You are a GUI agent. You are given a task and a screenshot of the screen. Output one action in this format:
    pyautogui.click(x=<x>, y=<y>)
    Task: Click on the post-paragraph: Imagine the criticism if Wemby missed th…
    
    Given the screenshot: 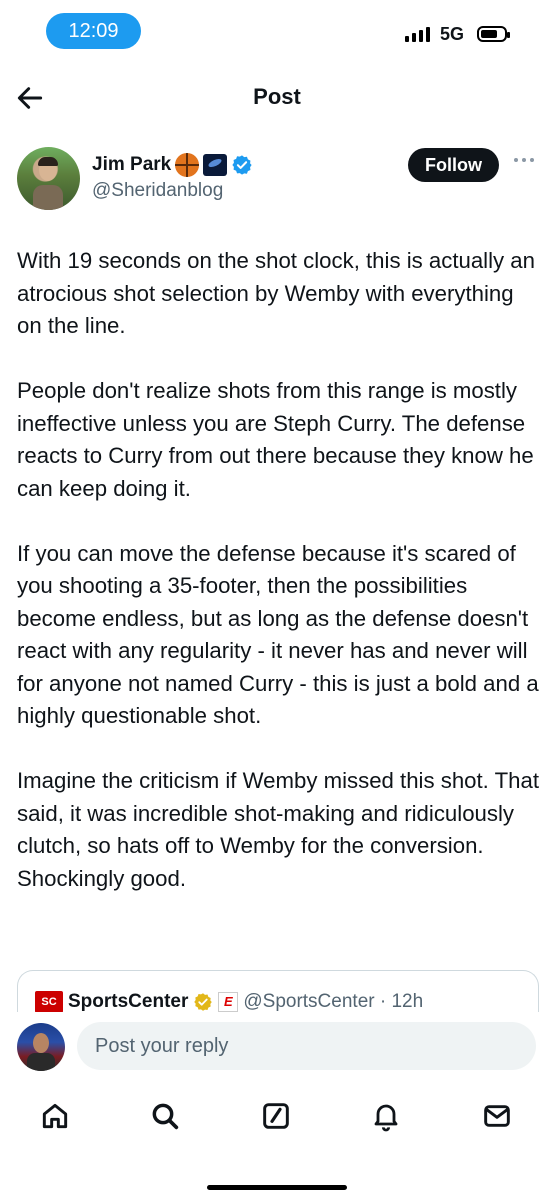 What is the action you would take?
    pyautogui.click(x=278, y=829)
    